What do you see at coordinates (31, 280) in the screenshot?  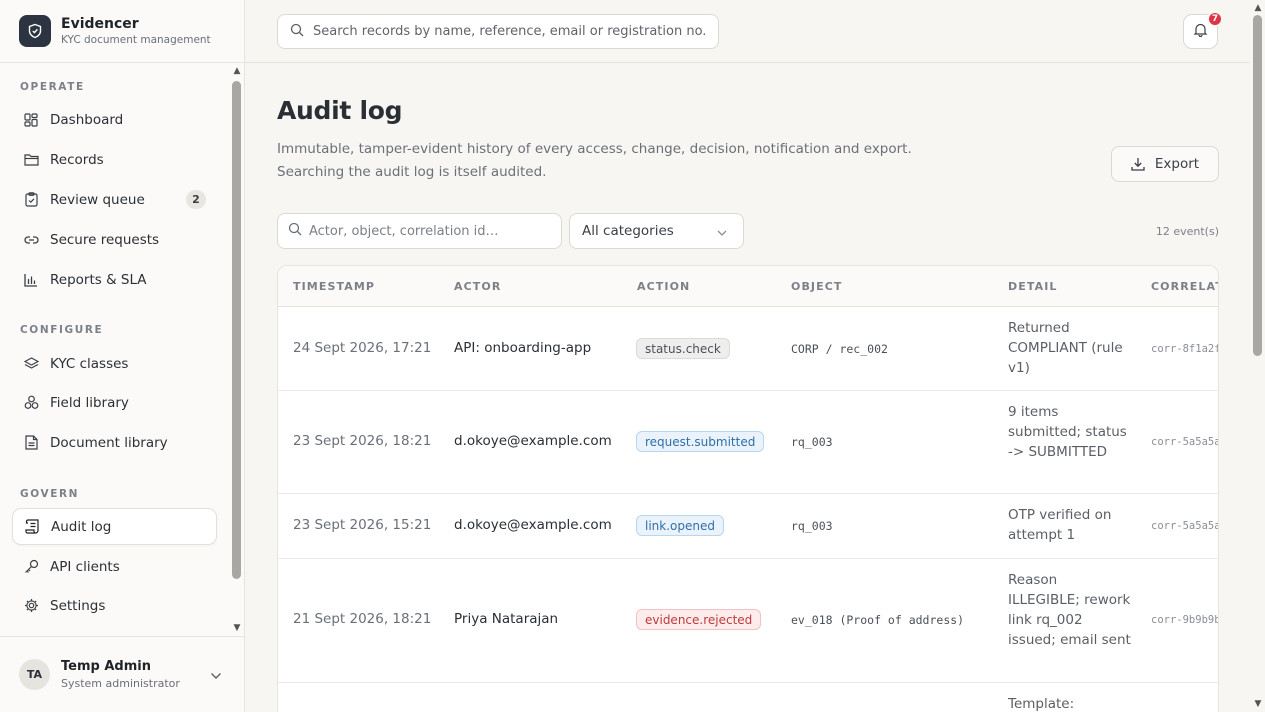 I see `bar-chart-icon` at bounding box center [31, 280].